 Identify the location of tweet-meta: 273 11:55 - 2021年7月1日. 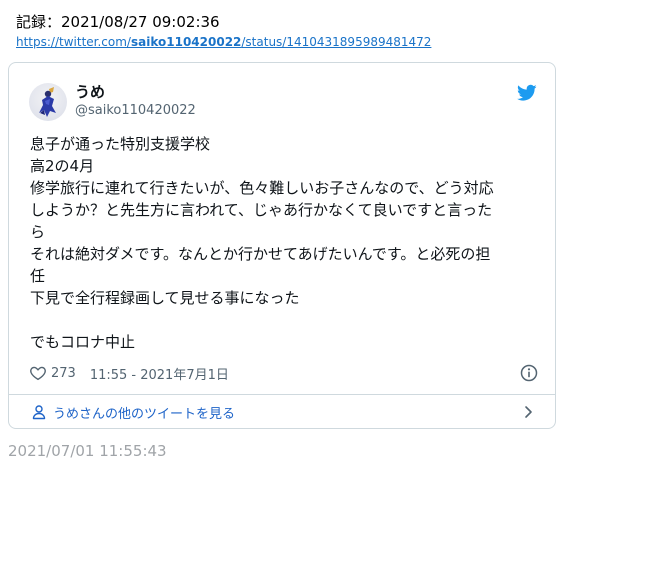
(129, 373).